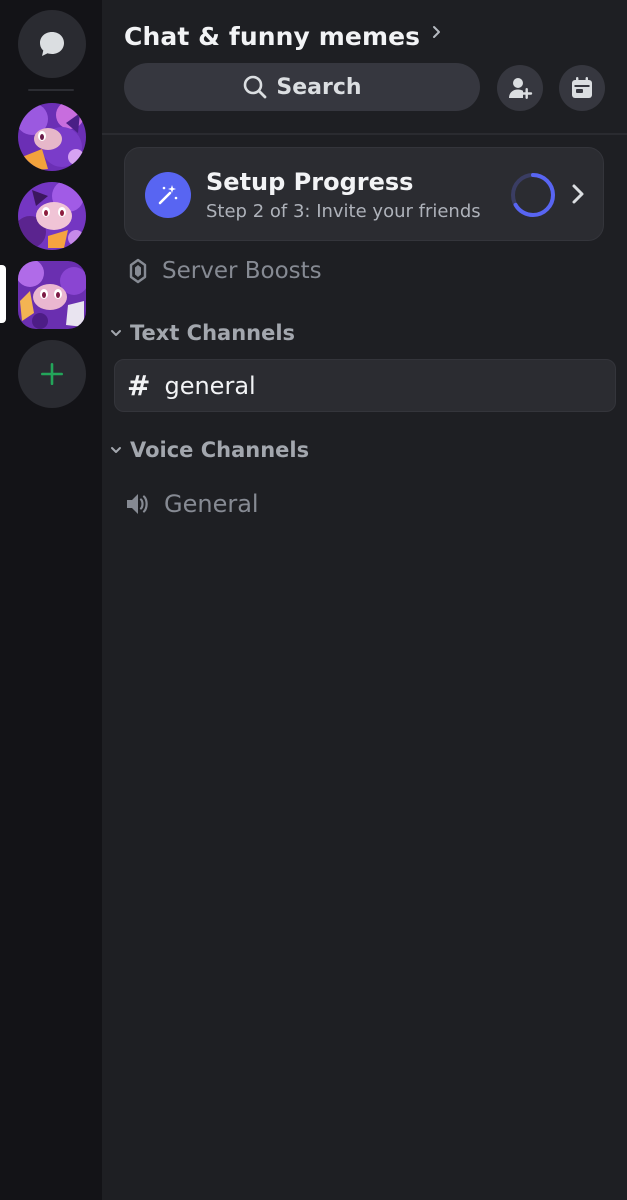  I want to click on header-divider, so click(364, 134).